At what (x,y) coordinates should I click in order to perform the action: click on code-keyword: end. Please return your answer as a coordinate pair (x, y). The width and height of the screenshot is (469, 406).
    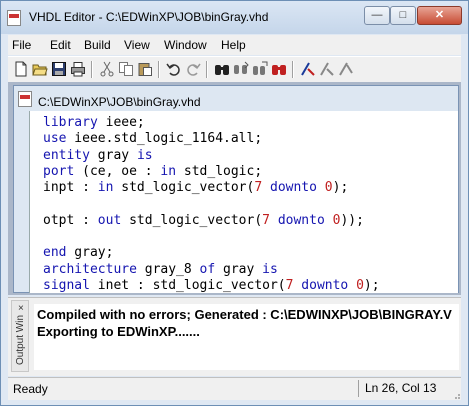
    Looking at the image, I should click on (55, 253).